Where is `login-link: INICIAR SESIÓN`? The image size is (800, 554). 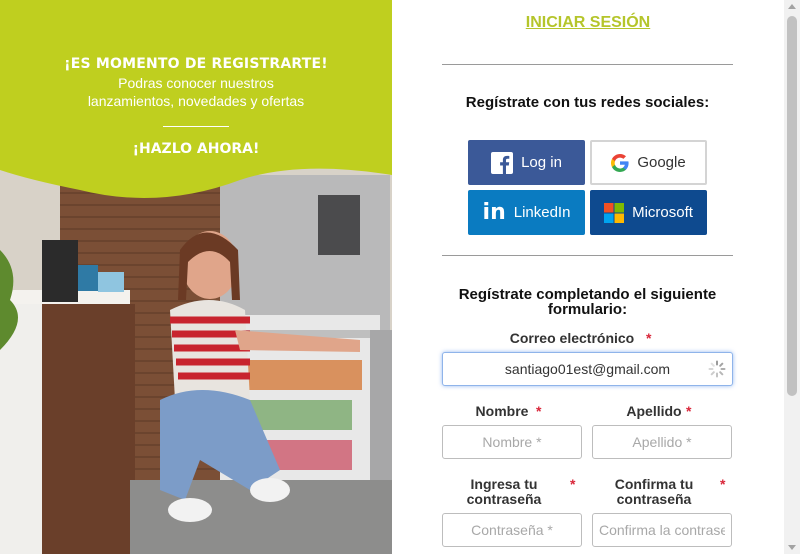 login-link: INICIAR SESIÓN is located at coordinates (588, 23).